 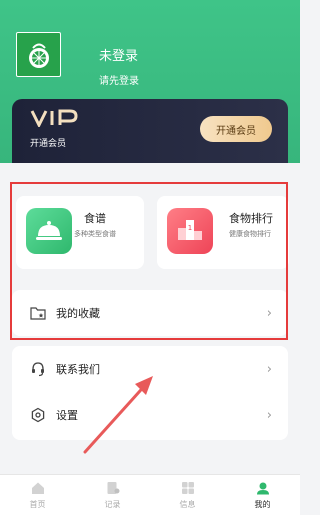 What do you see at coordinates (95, 234) in the screenshot?
I see `recipes-subtitle: 多种类型食谱` at bounding box center [95, 234].